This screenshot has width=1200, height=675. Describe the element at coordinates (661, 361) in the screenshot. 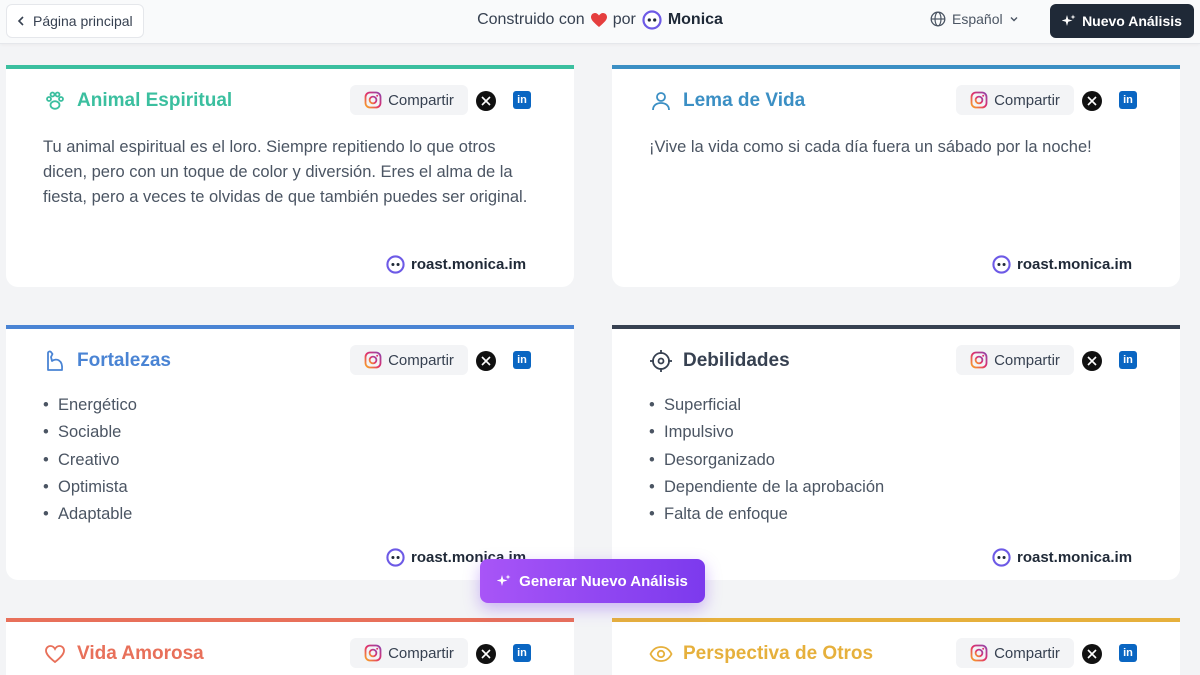

I see `crosshair-icon` at that location.